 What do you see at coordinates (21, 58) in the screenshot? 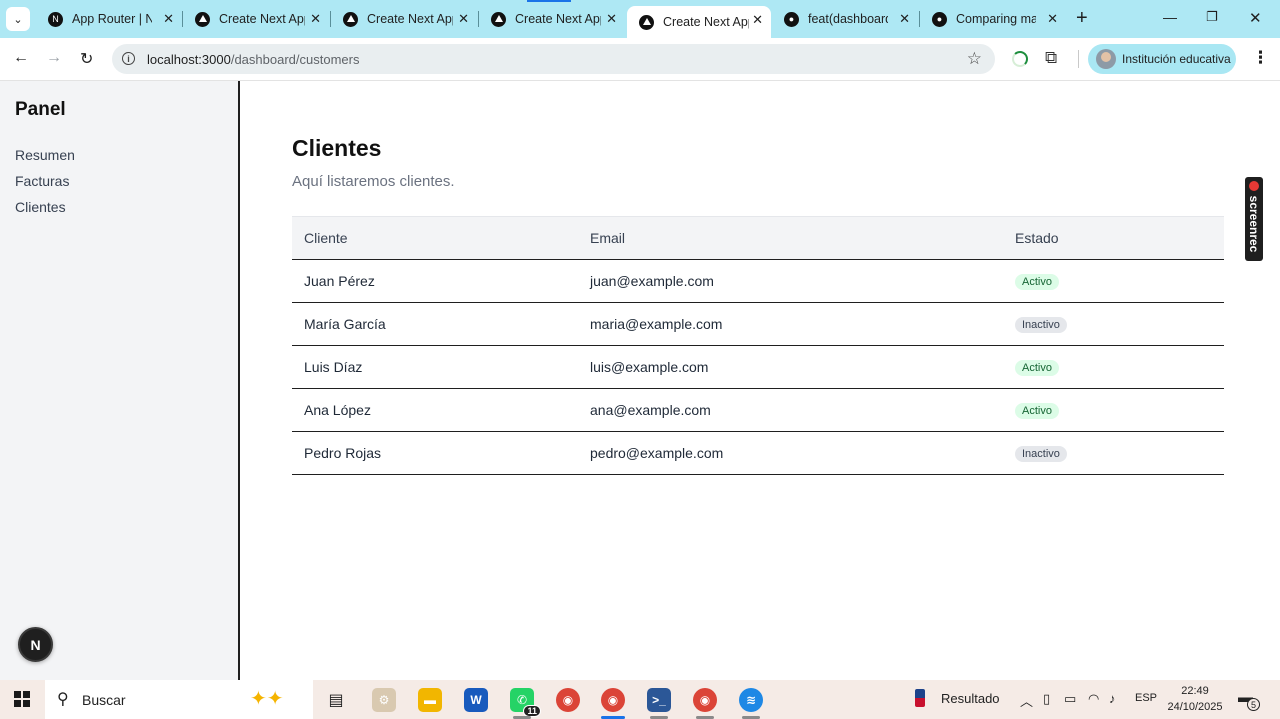
I see `back-arrow-icon: ←` at bounding box center [21, 58].